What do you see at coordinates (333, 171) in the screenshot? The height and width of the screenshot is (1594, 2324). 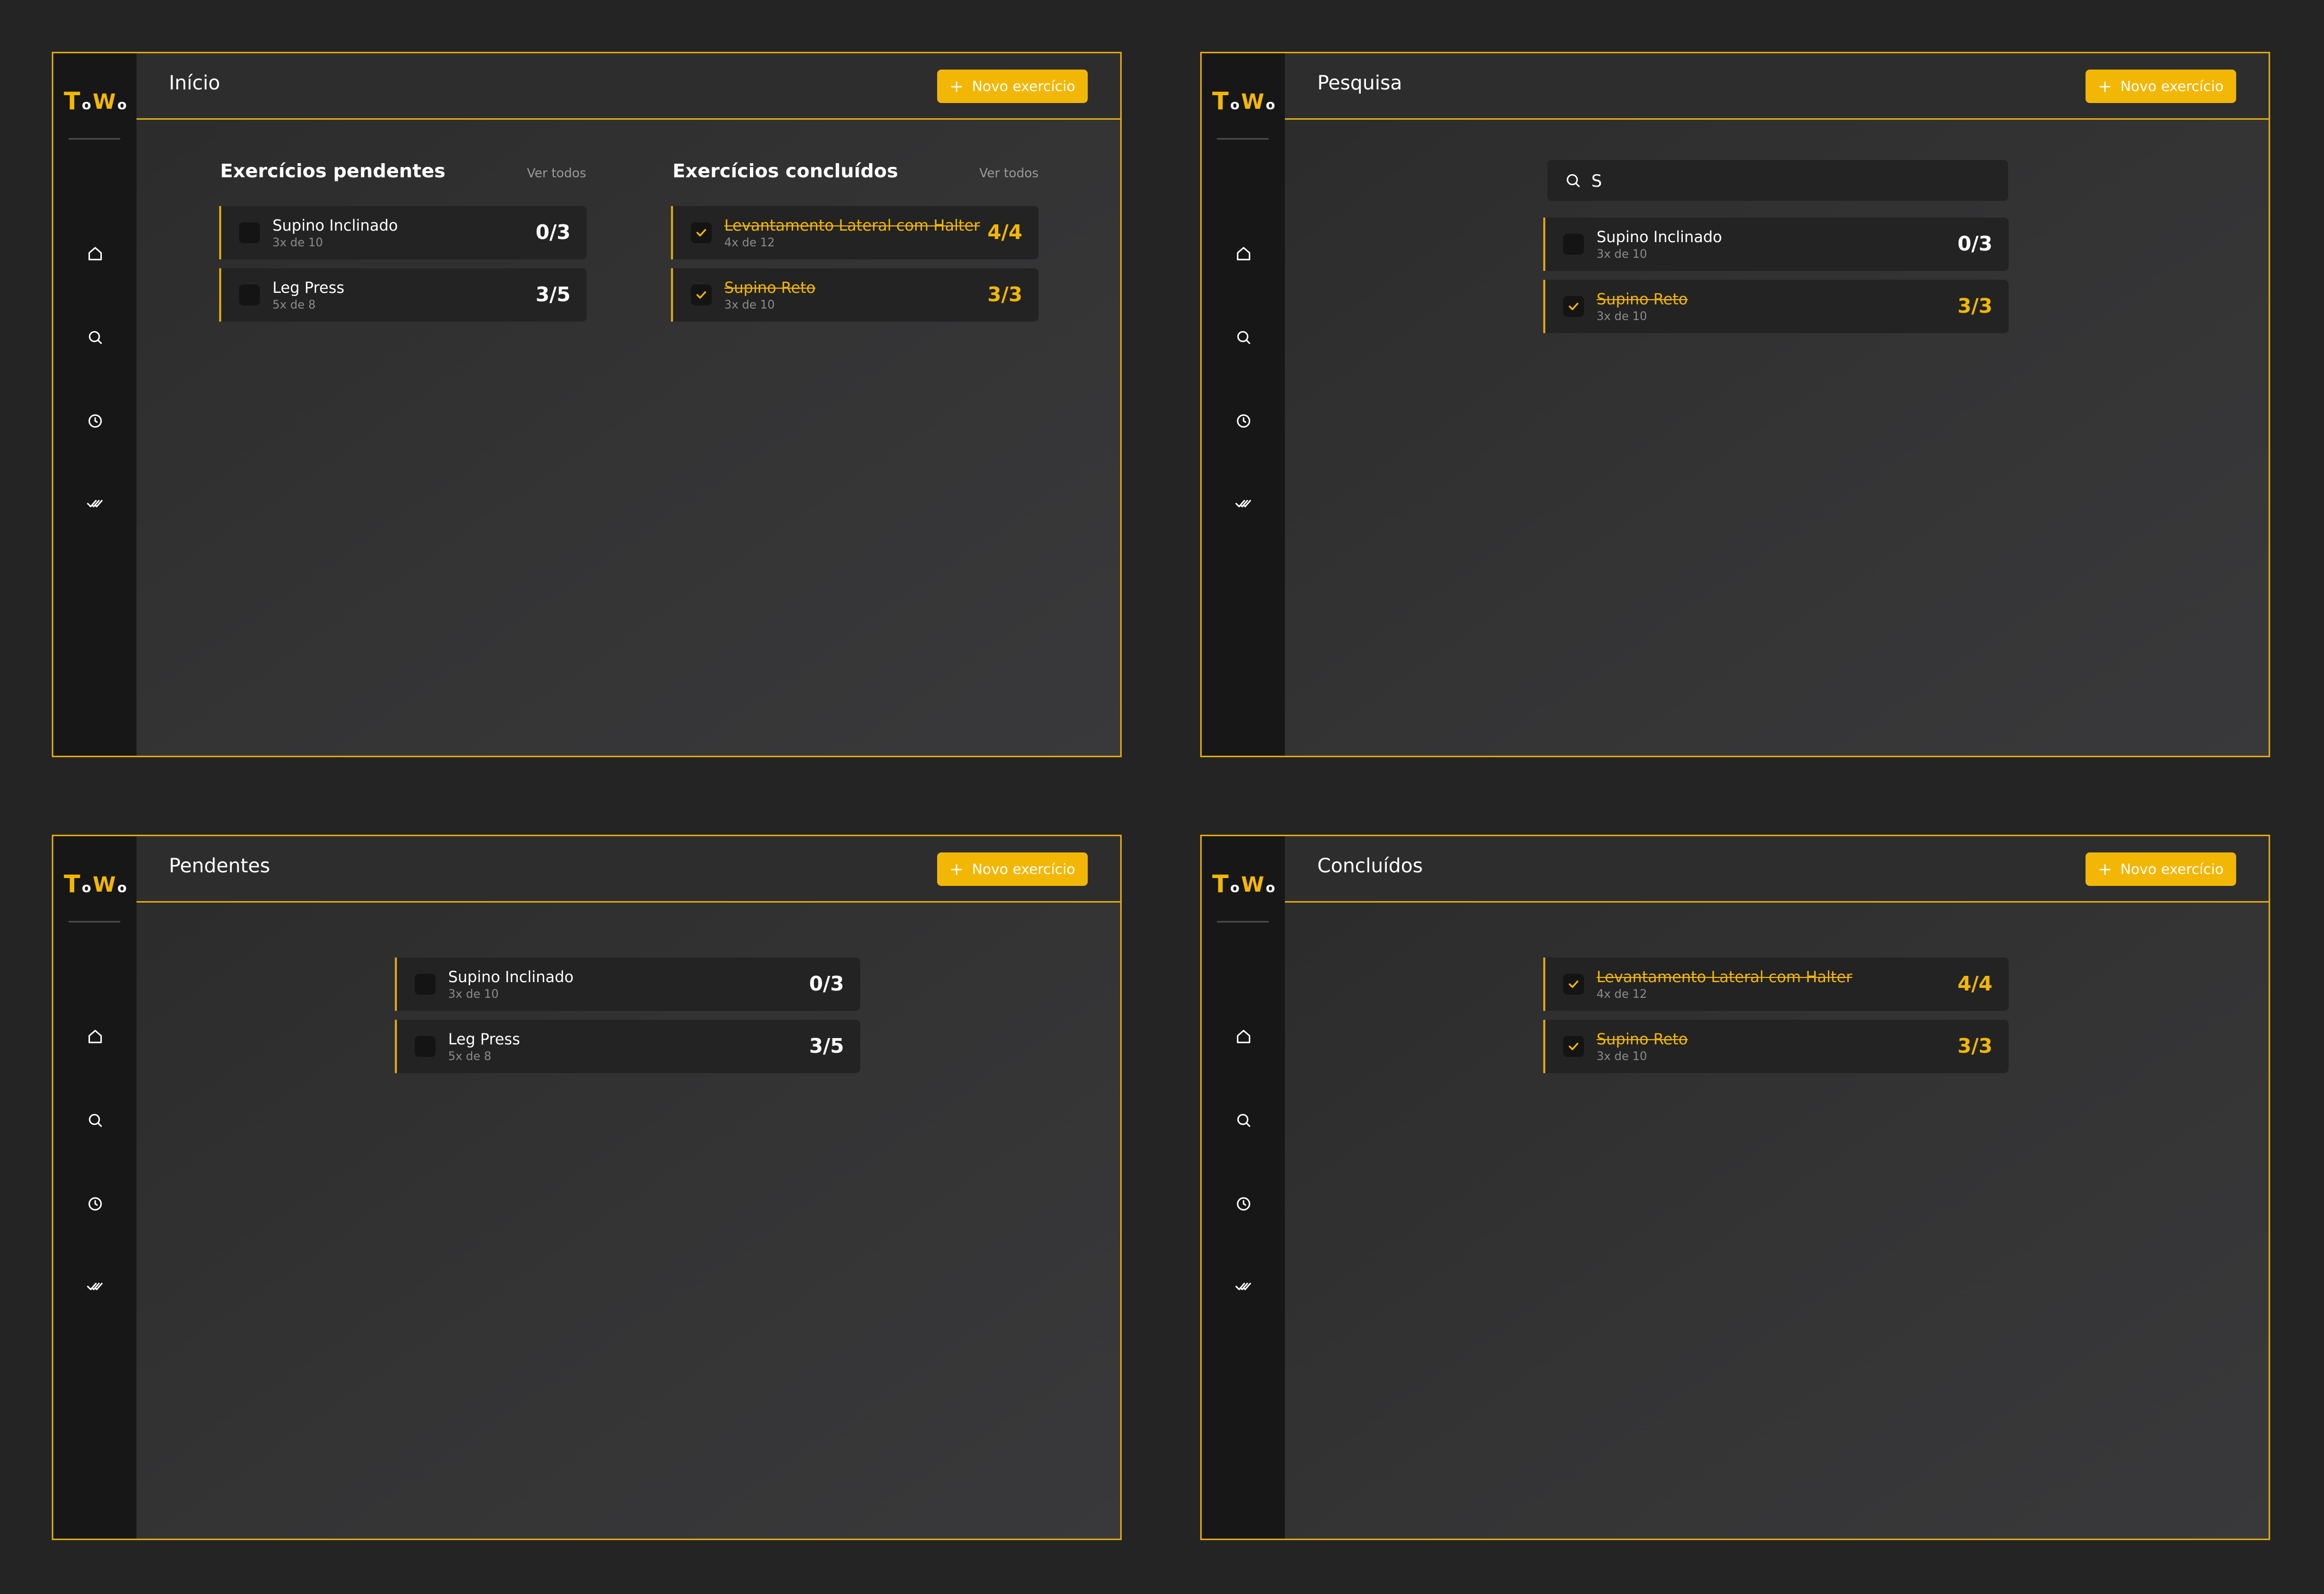 I see `section-title: Exercícios pendentes` at bounding box center [333, 171].